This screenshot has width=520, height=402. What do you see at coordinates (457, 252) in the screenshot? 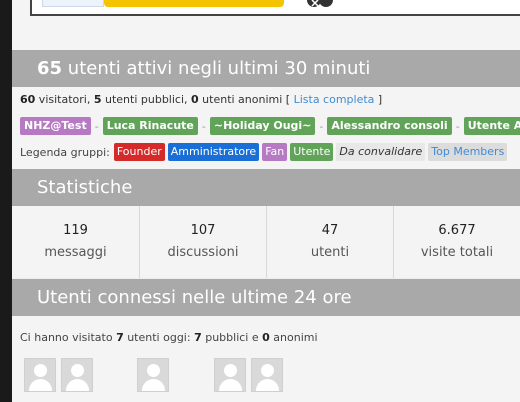
I see `stat-label: visite totali` at bounding box center [457, 252].